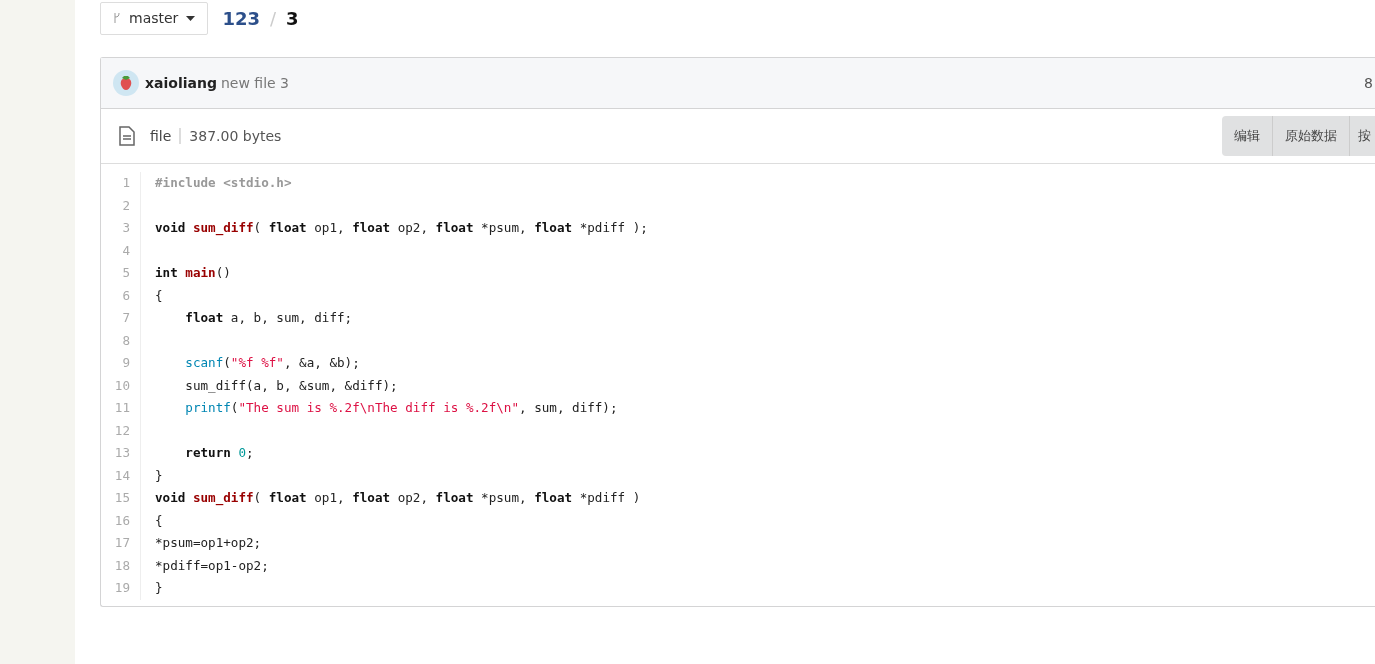 The height and width of the screenshot is (664, 1375). What do you see at coordinates (191, 18) in the screenshot?
I see `caret-icon` at bounding box center [191, 18].